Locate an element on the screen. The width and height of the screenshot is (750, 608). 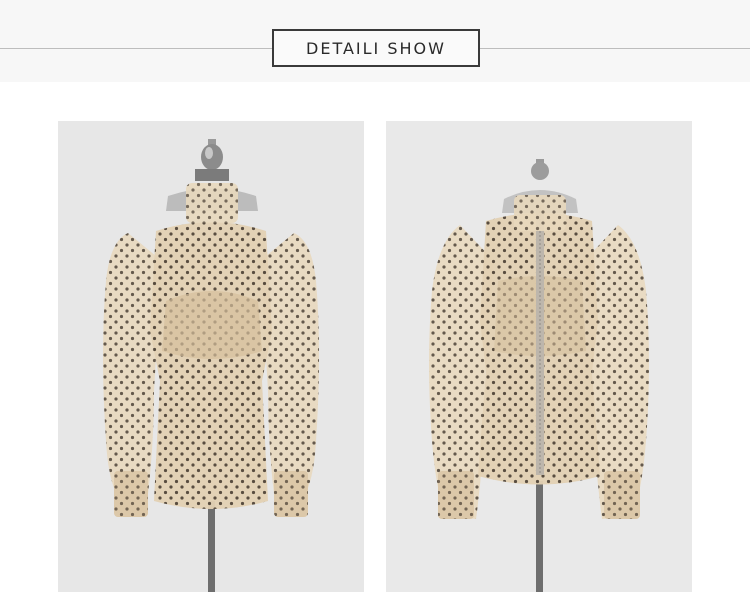
header-rule-left is located at coordinates (136, 48).